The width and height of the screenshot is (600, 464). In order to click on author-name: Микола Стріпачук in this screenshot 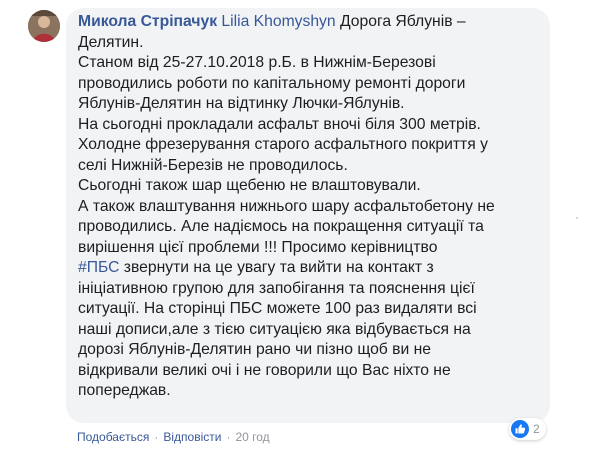, I will do `click(147, 21)`.